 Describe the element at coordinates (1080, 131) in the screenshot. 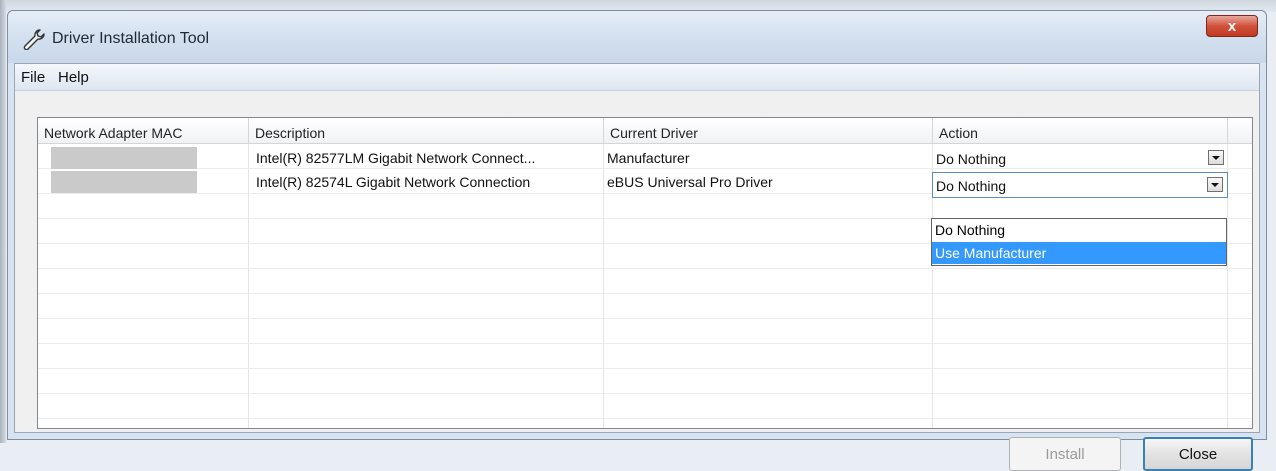

I see `column-header-action: Action` at that location.